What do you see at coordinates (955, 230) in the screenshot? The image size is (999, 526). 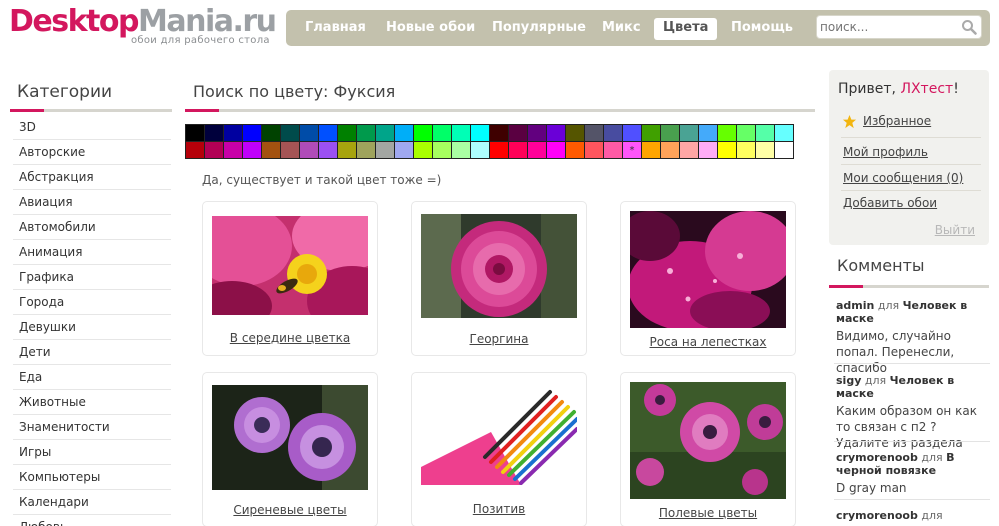 I see `logout-link: Выйти` at bounding box center [955, 230].